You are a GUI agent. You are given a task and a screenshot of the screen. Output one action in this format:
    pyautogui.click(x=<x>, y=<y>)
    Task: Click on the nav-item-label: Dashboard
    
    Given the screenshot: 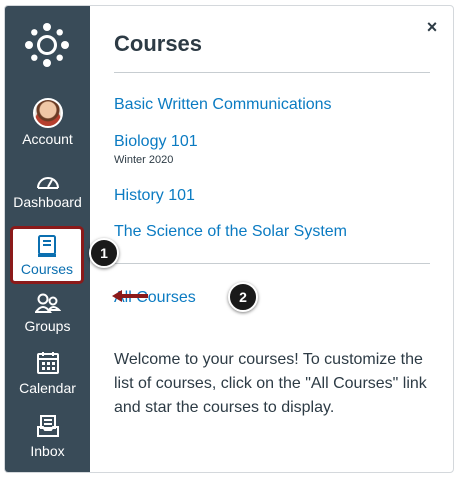 What is the action you would take?
    pyautogui.click(x=47, y=202)
    